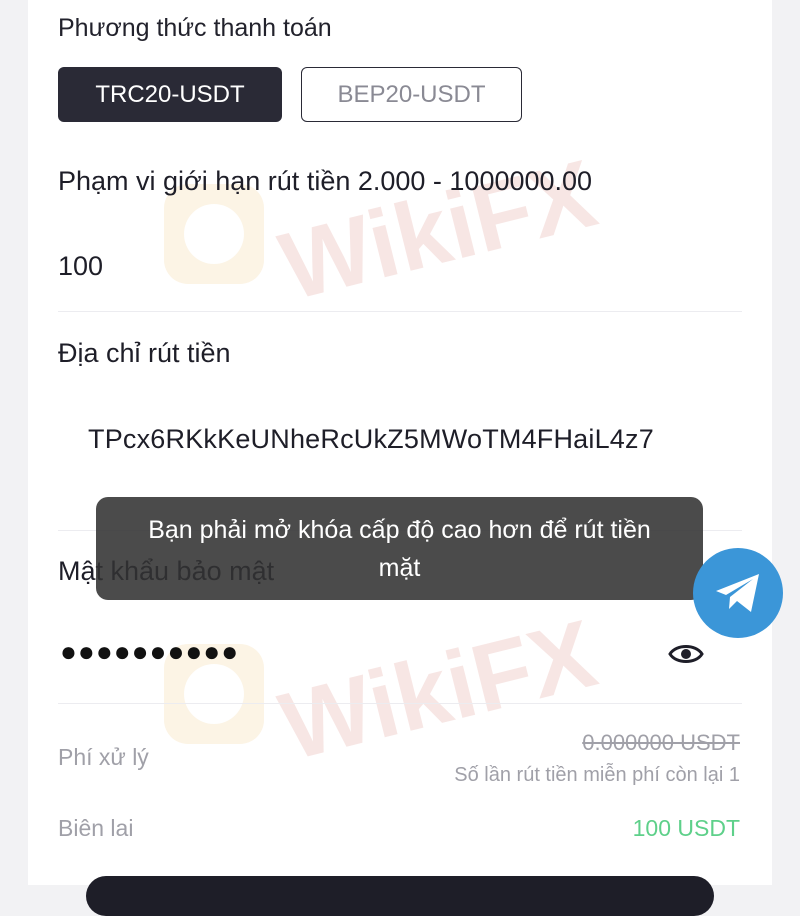  Describe the element at coordinates (411, 94) in the screenshot. I see `bep20-usdt-button: BEP20-USDT` at that location.